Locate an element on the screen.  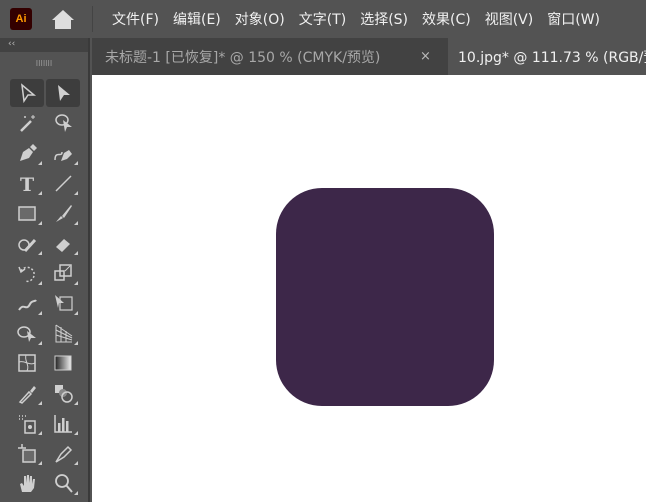
rounded-rectangle-shape is located at coordinates (385, 297).